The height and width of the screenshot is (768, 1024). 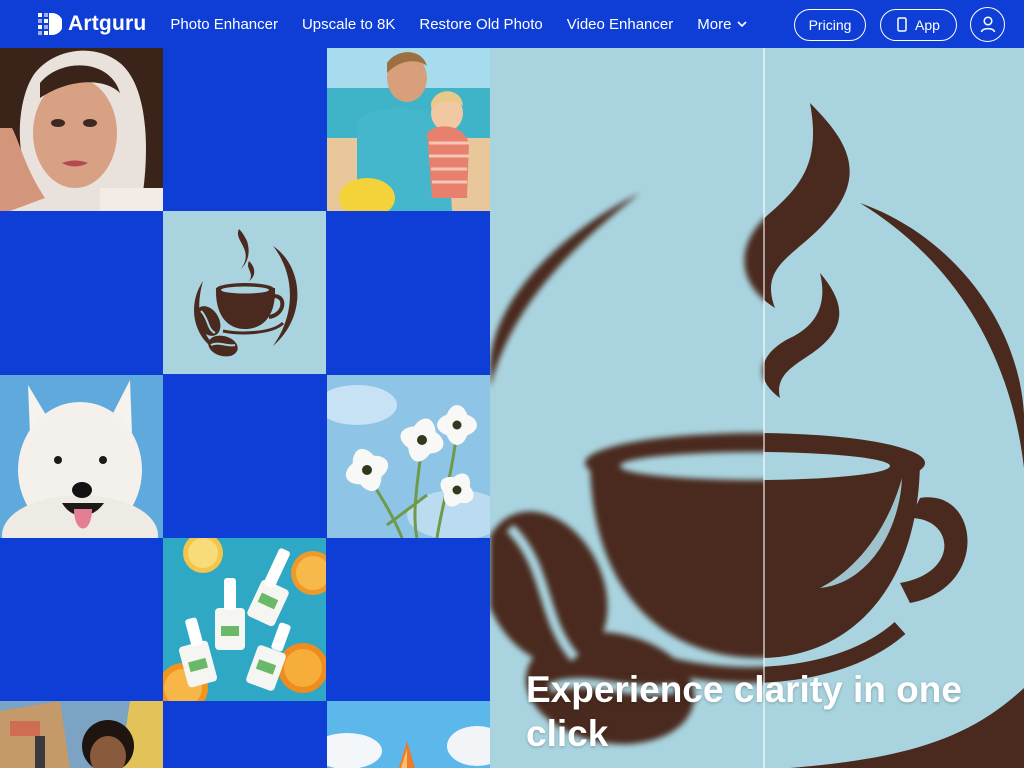 I want to click on chevron-down-icon, so click(x=742, y=23).